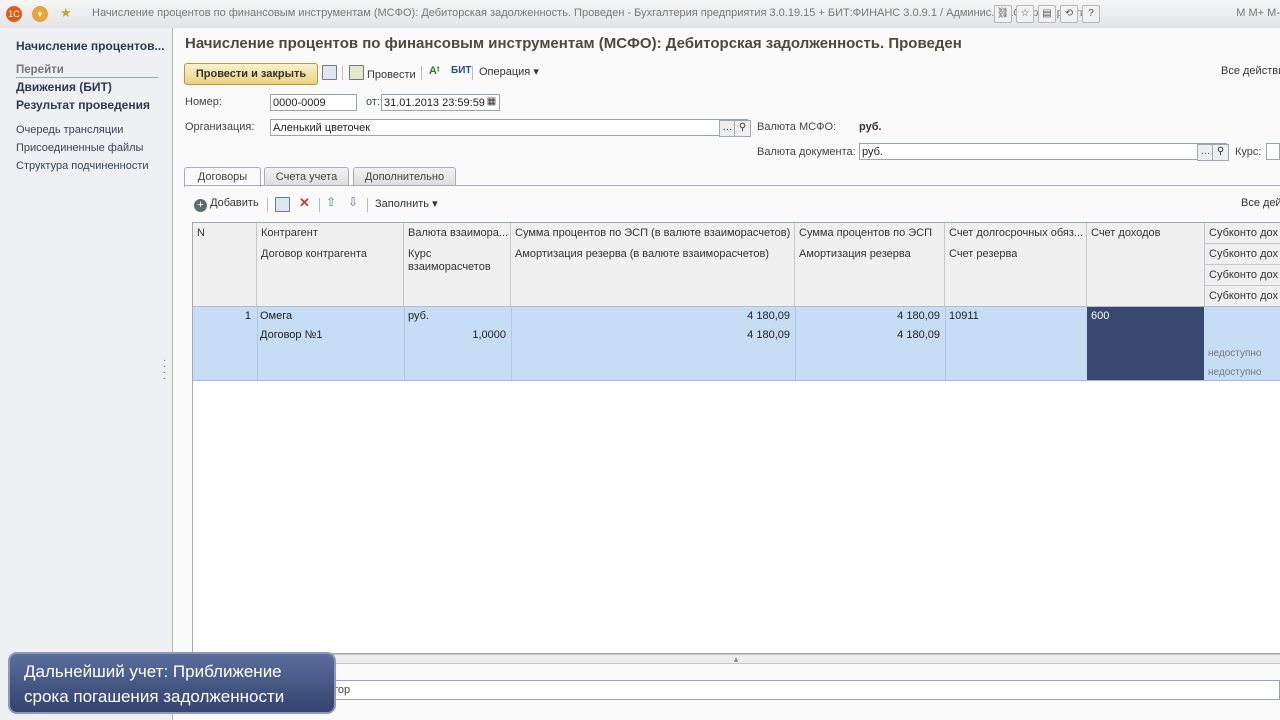  Describe the element at coordinates (200, 205) in the screenshot. I see `add-icon: +` at that location.